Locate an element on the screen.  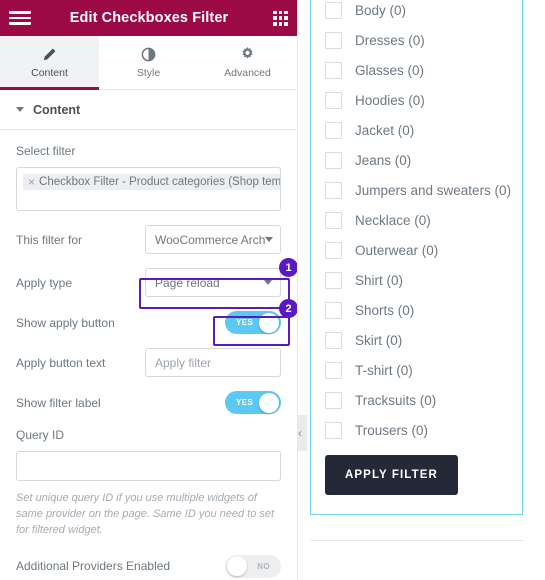
checkbox-row: Necklace (0) is located at coordinates (423, 220).